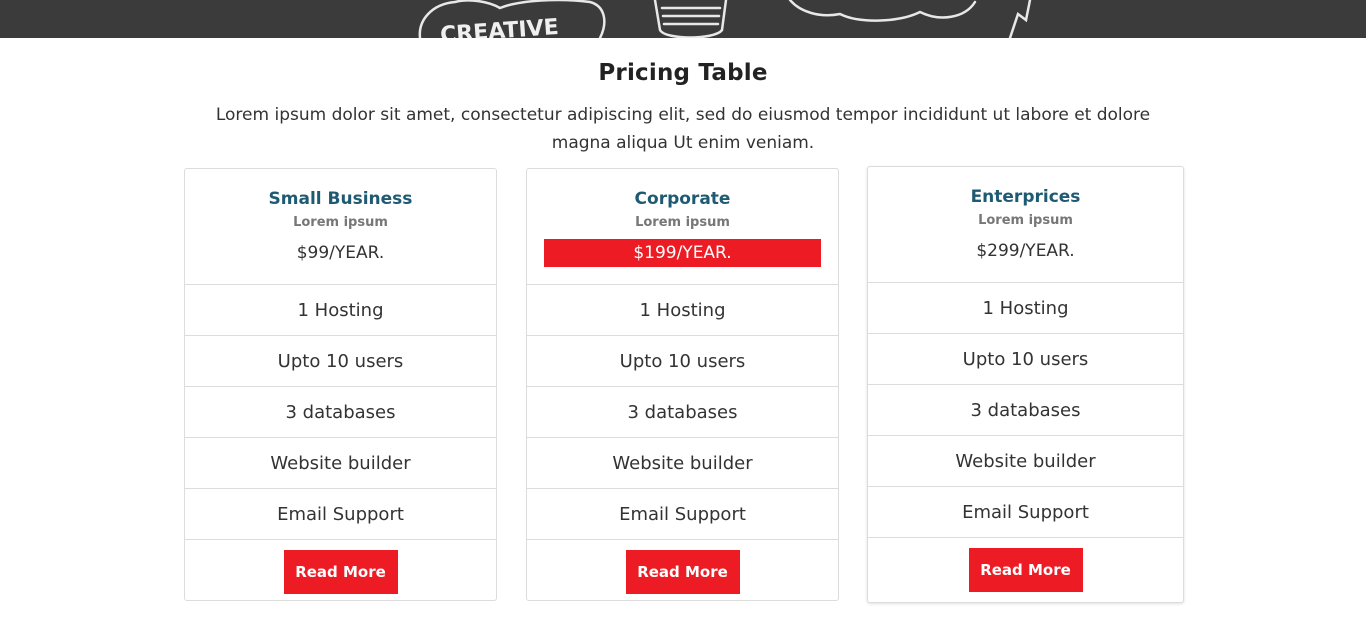  Describe the element at coordinates (1025, 197) in the screenshot. I see `plan-name: Enterprices` at that location.